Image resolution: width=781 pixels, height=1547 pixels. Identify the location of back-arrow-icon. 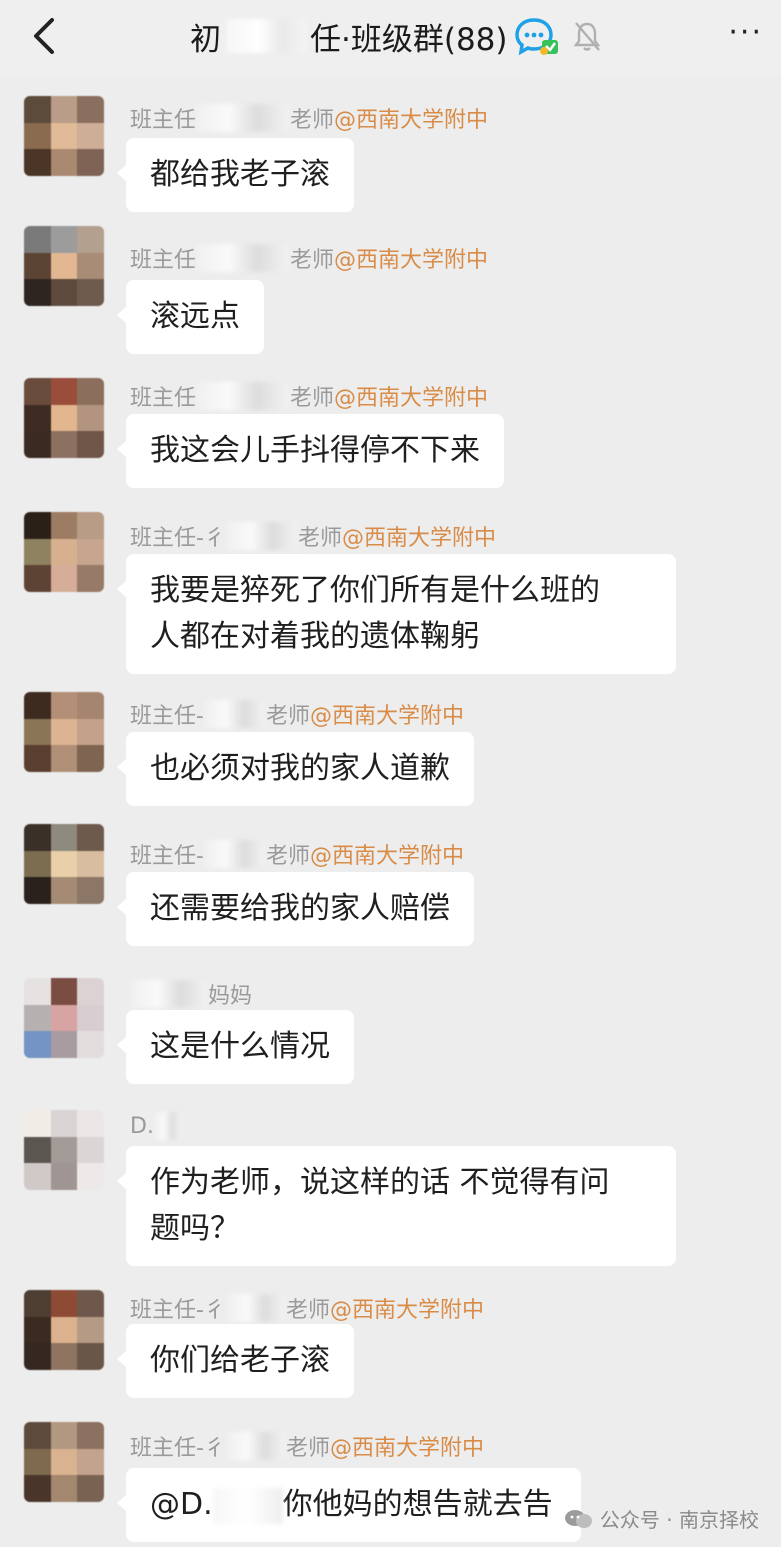
(44, 36).